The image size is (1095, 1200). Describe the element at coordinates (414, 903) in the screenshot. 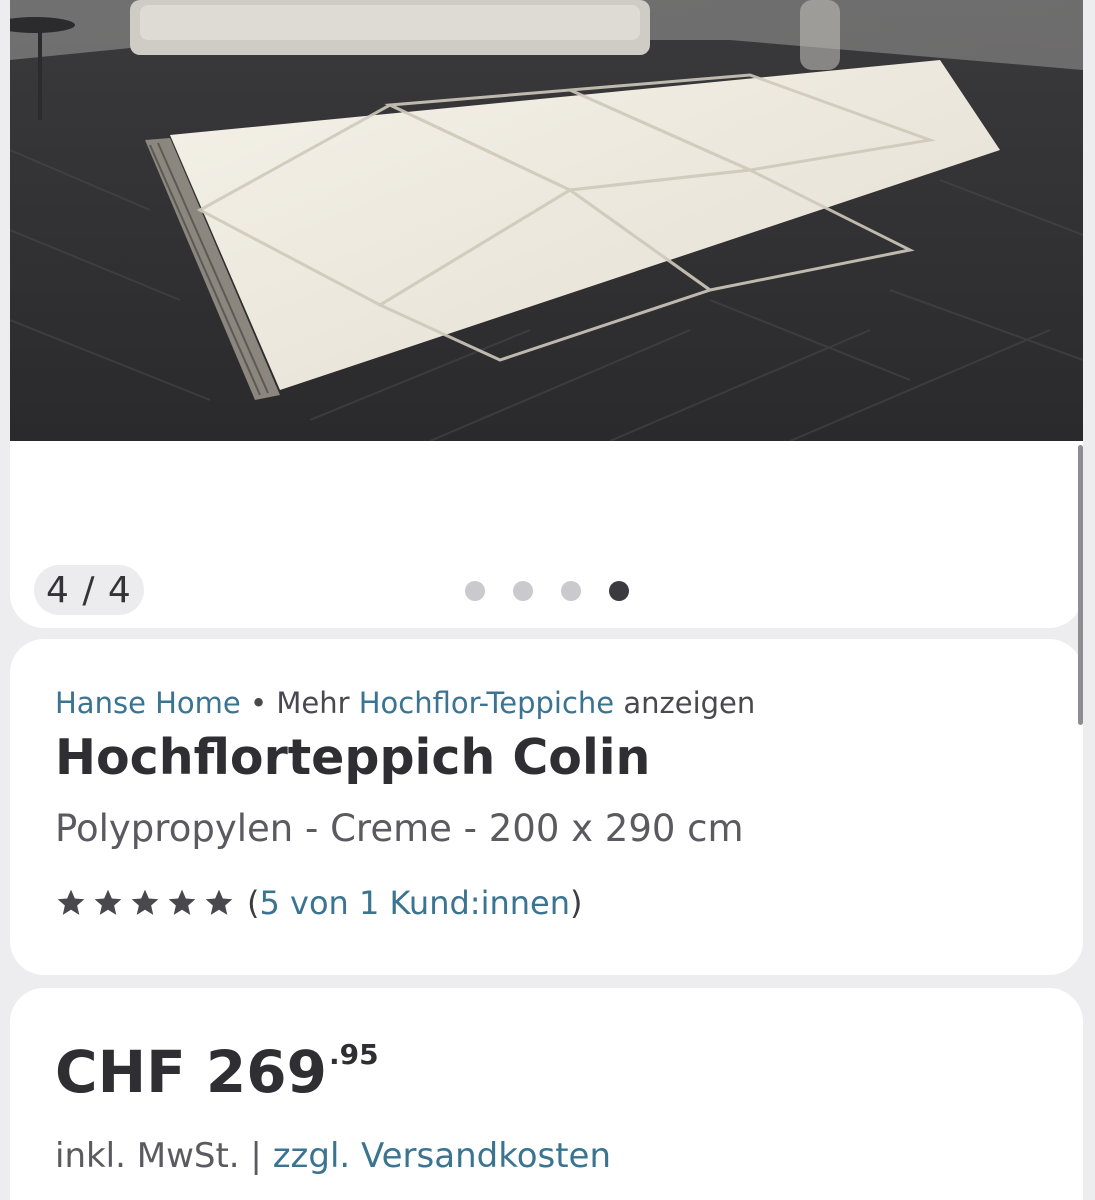

I see `reviews-link: 5 von 1 Kund:innen` at that location.